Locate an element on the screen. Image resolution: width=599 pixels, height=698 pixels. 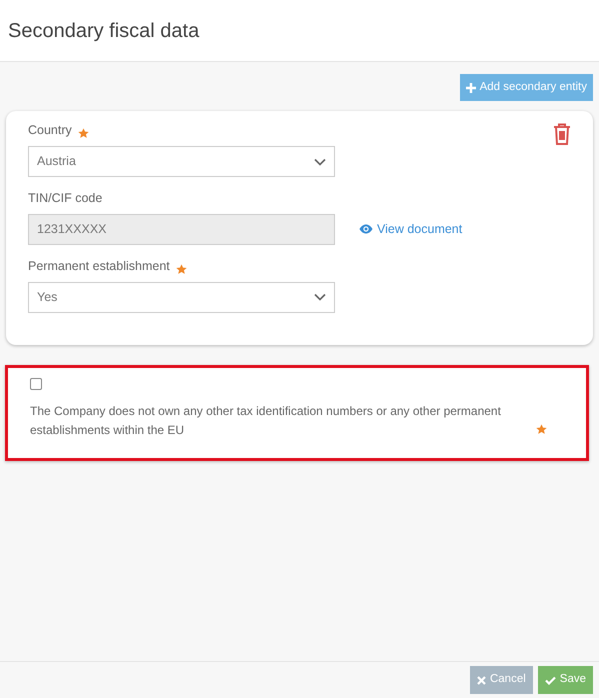
plus-icon is located at coordinates (471, 87).